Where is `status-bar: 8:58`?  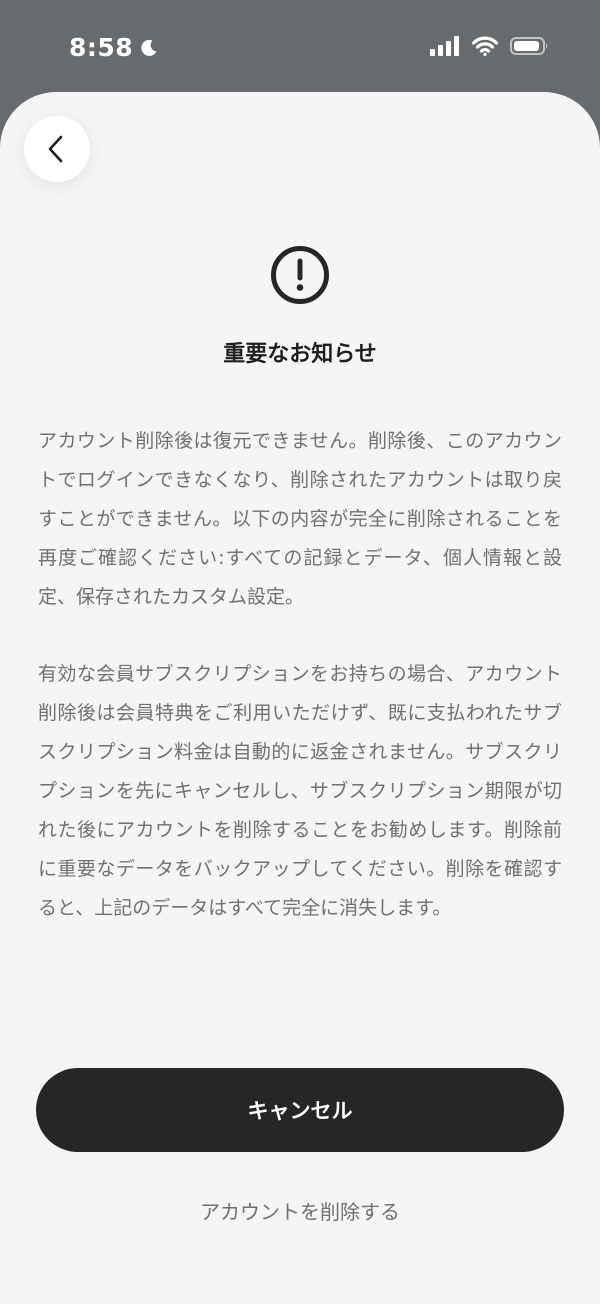 status-bar: 8:58 is located at coordinates (300, 46).